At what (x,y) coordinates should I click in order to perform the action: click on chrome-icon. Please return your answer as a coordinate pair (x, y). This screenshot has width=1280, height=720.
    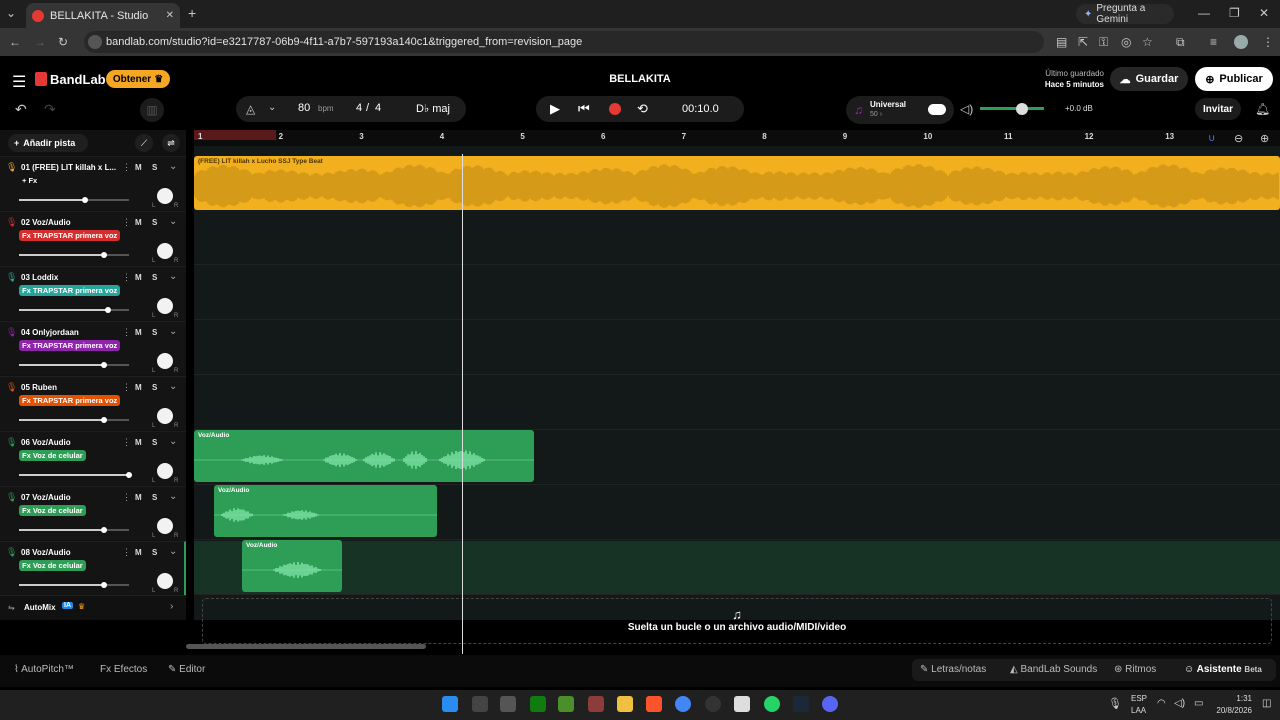
    Looking at the image, I should click on (683, 704).